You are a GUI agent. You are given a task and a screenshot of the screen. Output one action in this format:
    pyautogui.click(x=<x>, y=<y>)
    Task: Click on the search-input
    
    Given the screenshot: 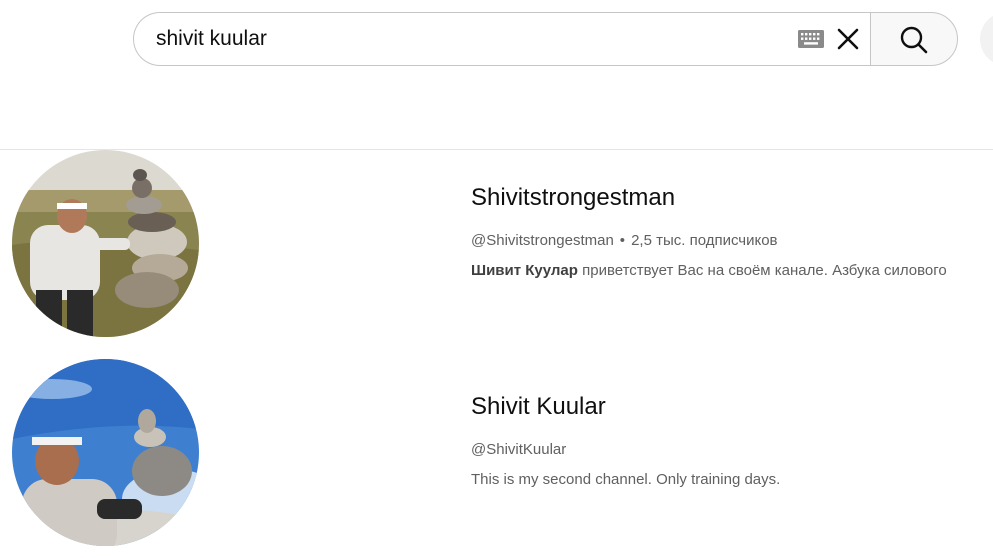 What is the action you would take?
    pyautogui.click(x=456, y=39)
    